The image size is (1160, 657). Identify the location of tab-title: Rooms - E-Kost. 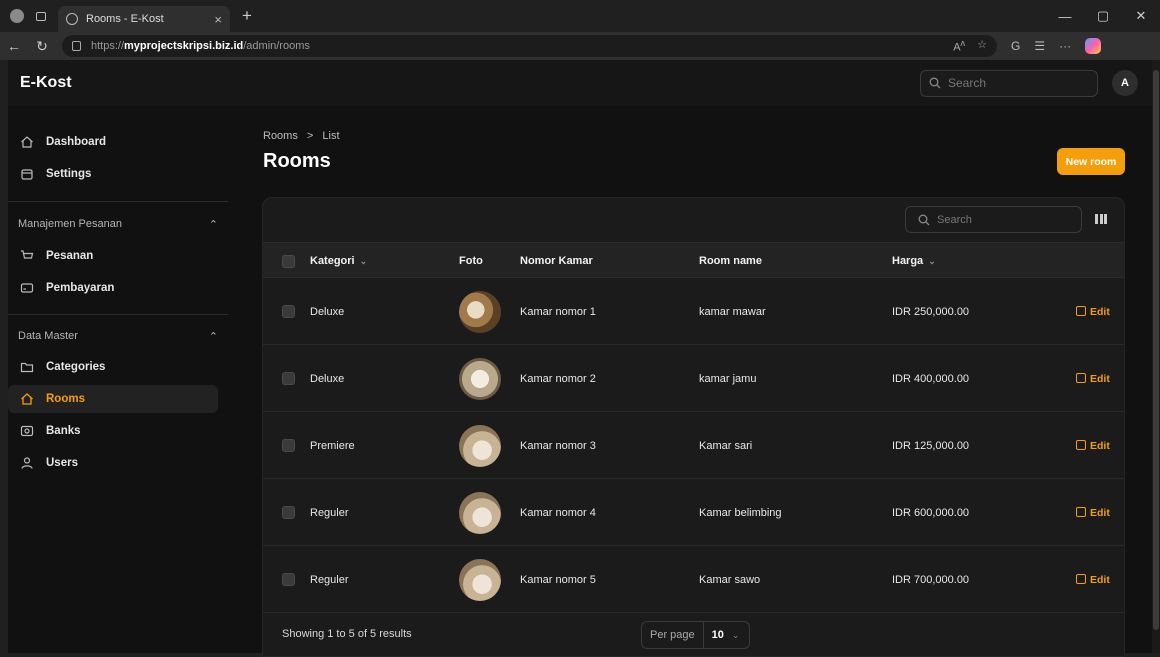
(125, 19).